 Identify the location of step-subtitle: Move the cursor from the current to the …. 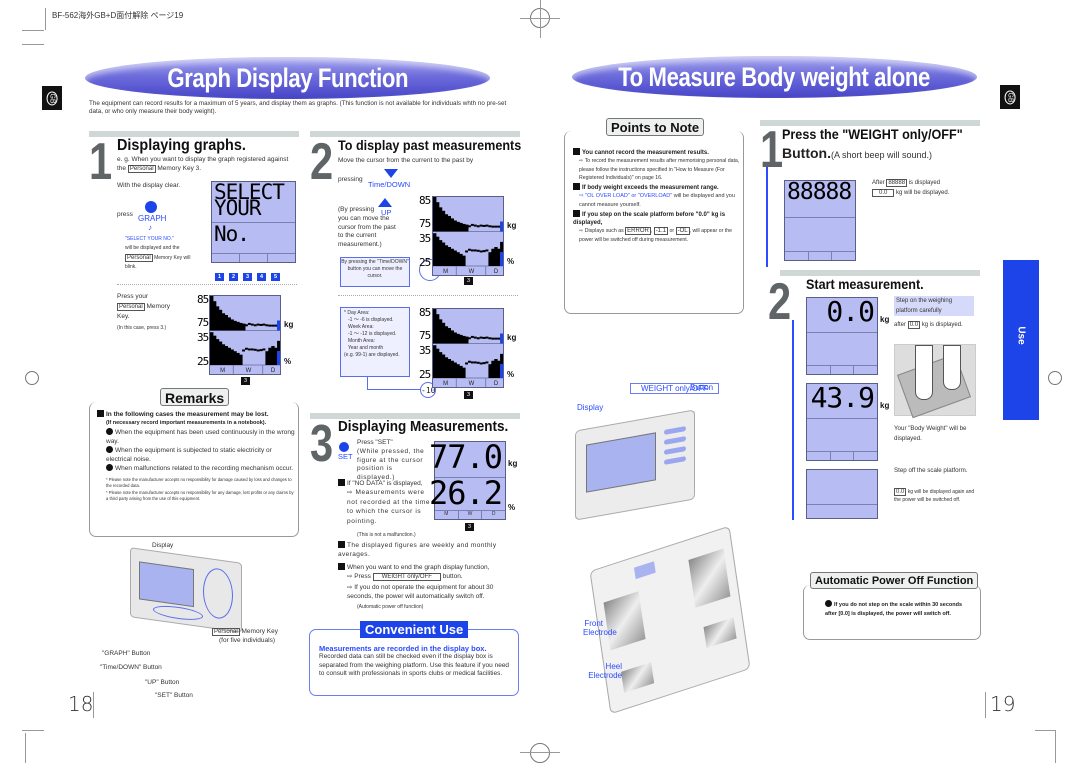
(406, 160).